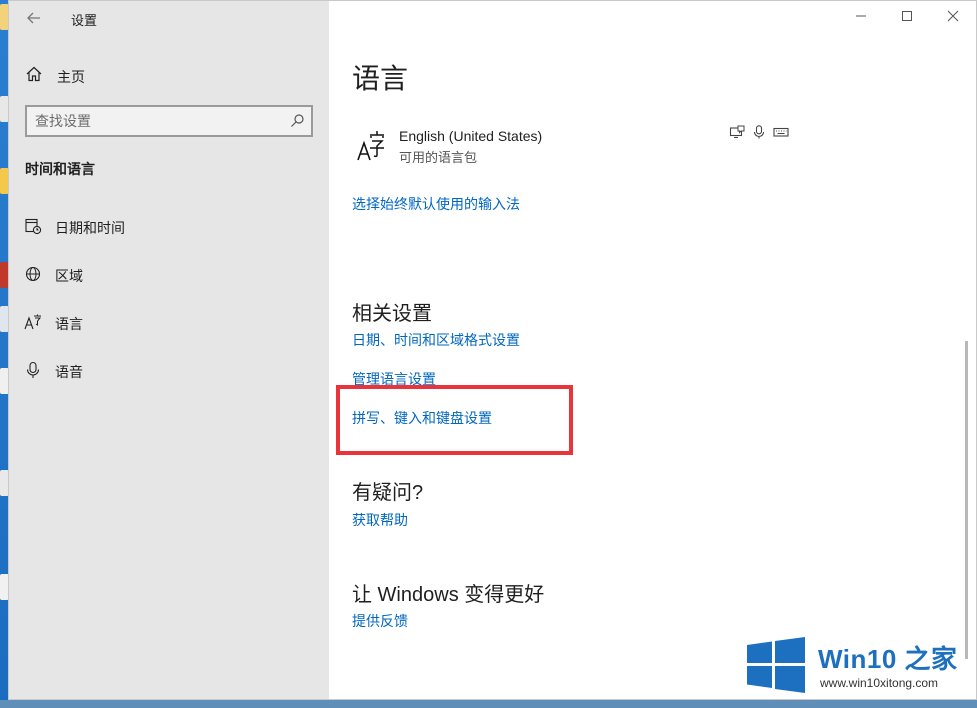 Image resolution: width=977 pixels, height=708 pixels. I want to click on search-field, so click(169, 121).